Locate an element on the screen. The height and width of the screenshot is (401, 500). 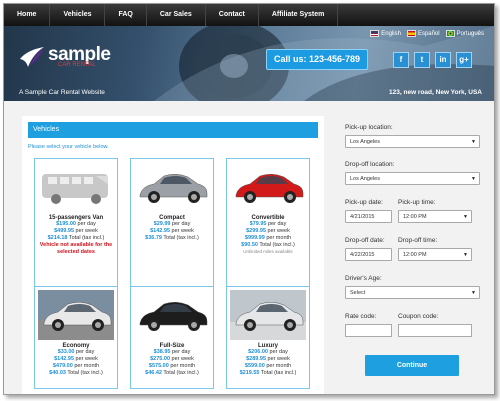
coupon-code-input is located at coordinates (435, 330).